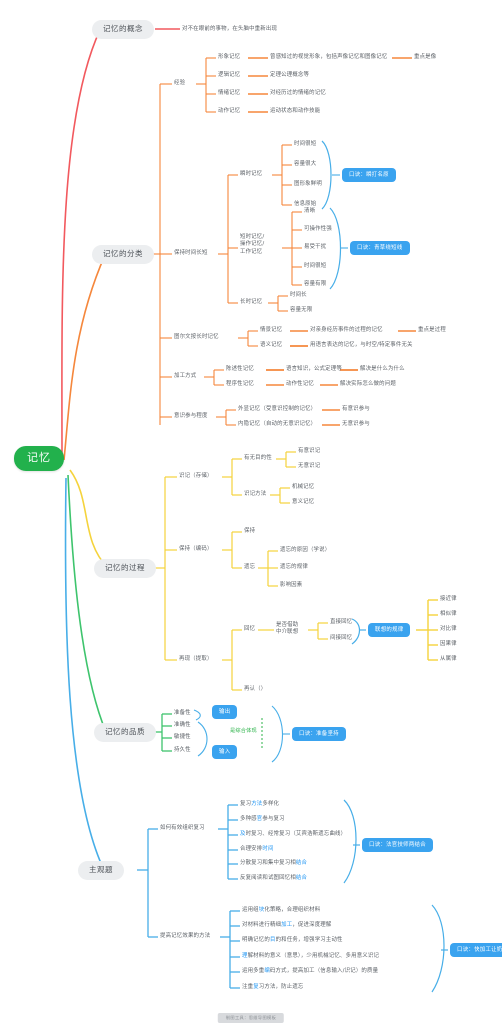 The height and width of the screenshot is (1027, 502). What do you see at coordinates (271, 345) in the screenshot?
I see `leaf-semantic-memory: 语义记忆` at bounding box center [271, 345].